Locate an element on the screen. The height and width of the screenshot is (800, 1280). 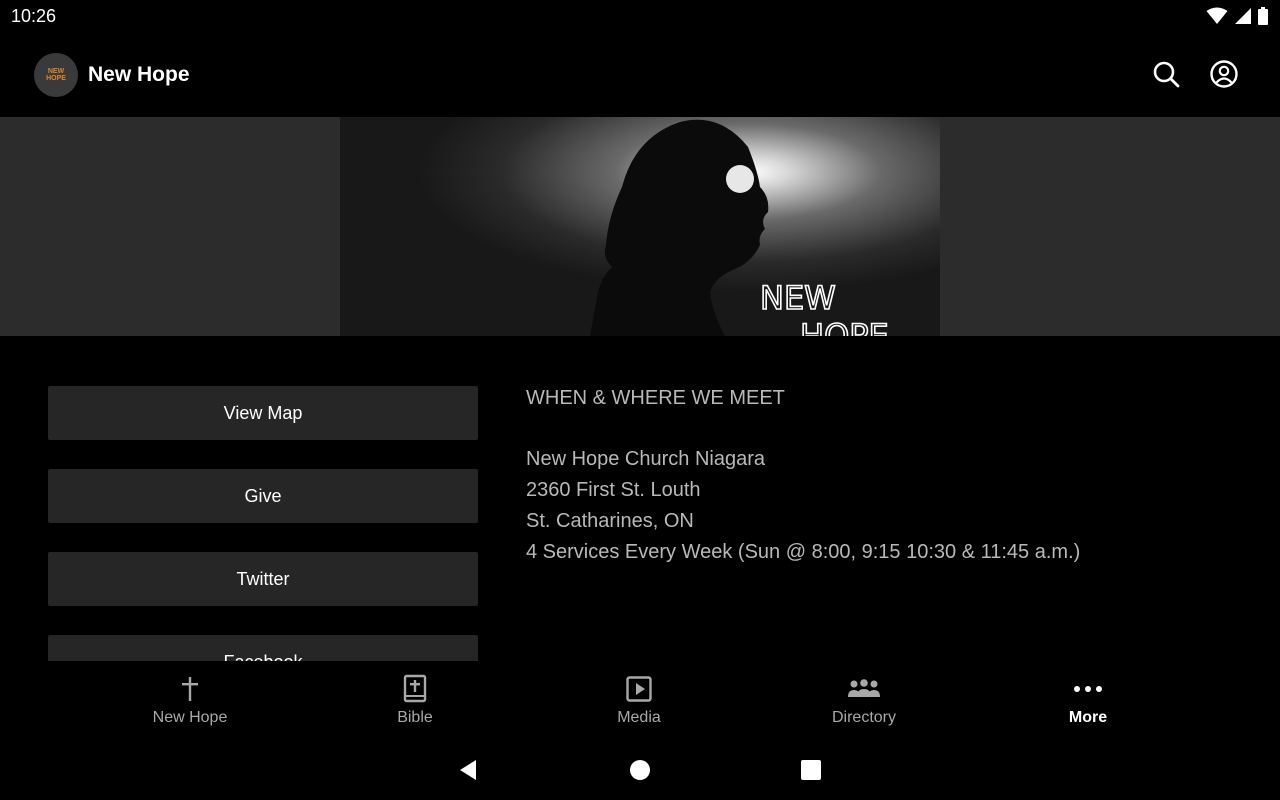
hero-text-new: NEW is located at coordinates (798, 298).